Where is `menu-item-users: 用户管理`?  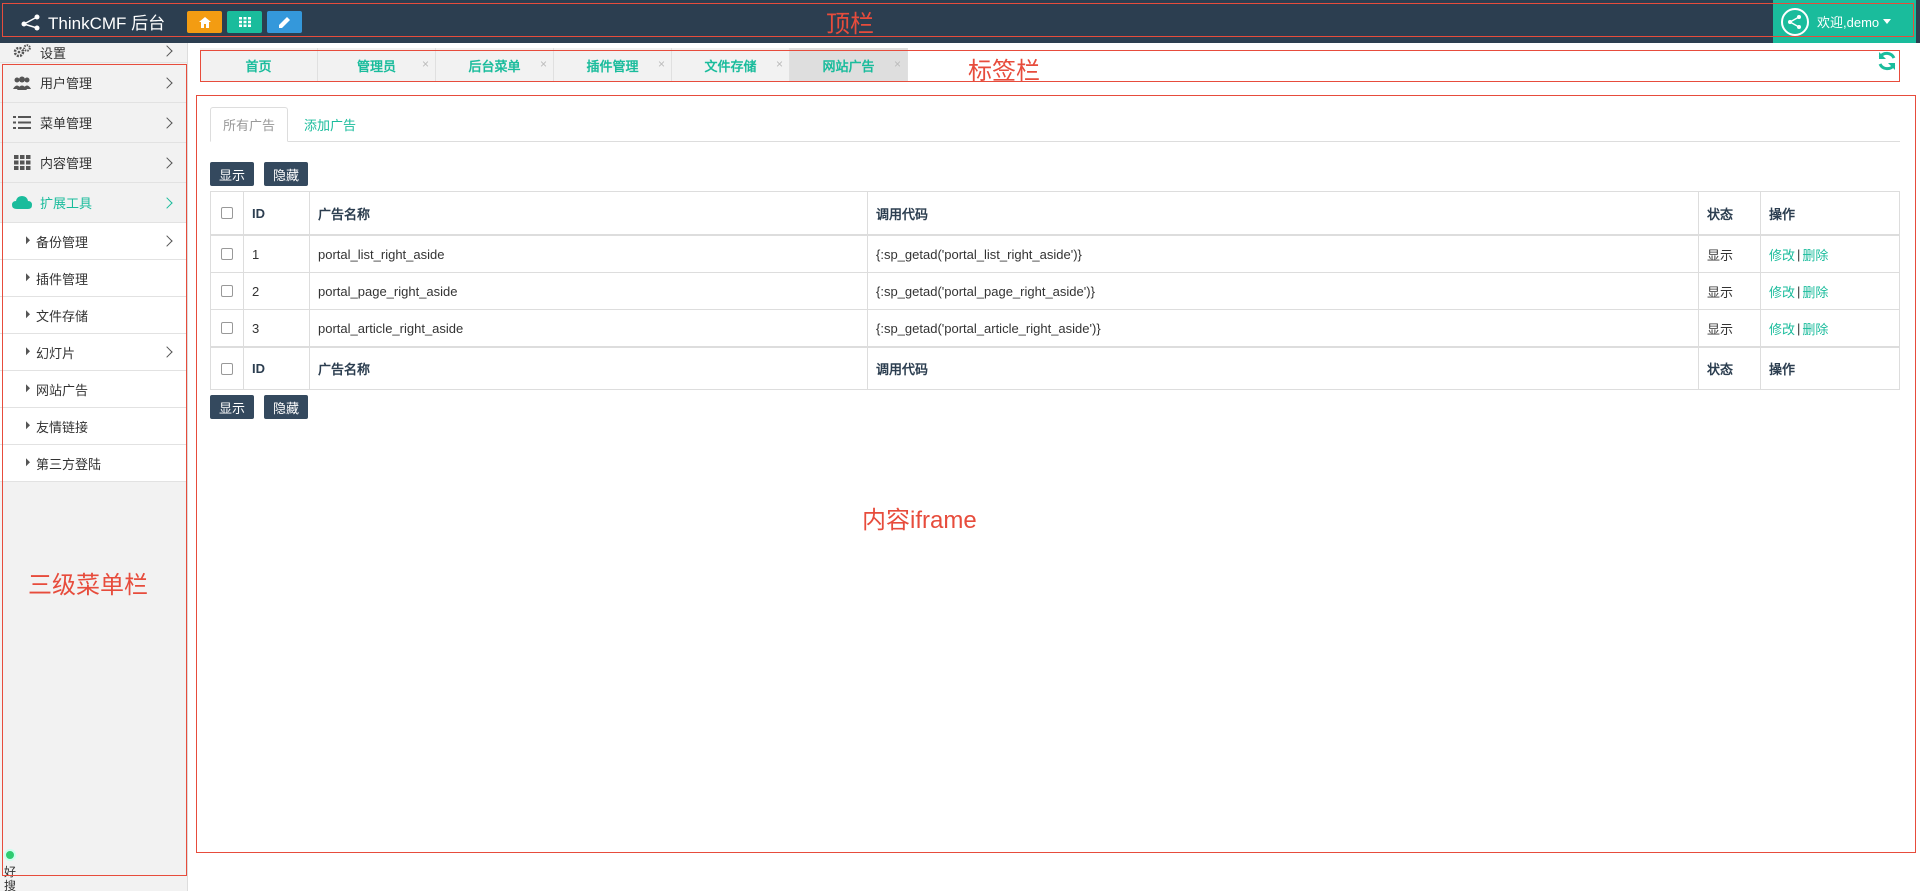
menu-item-users: 用户管理 is located at coordinates (93, 83).